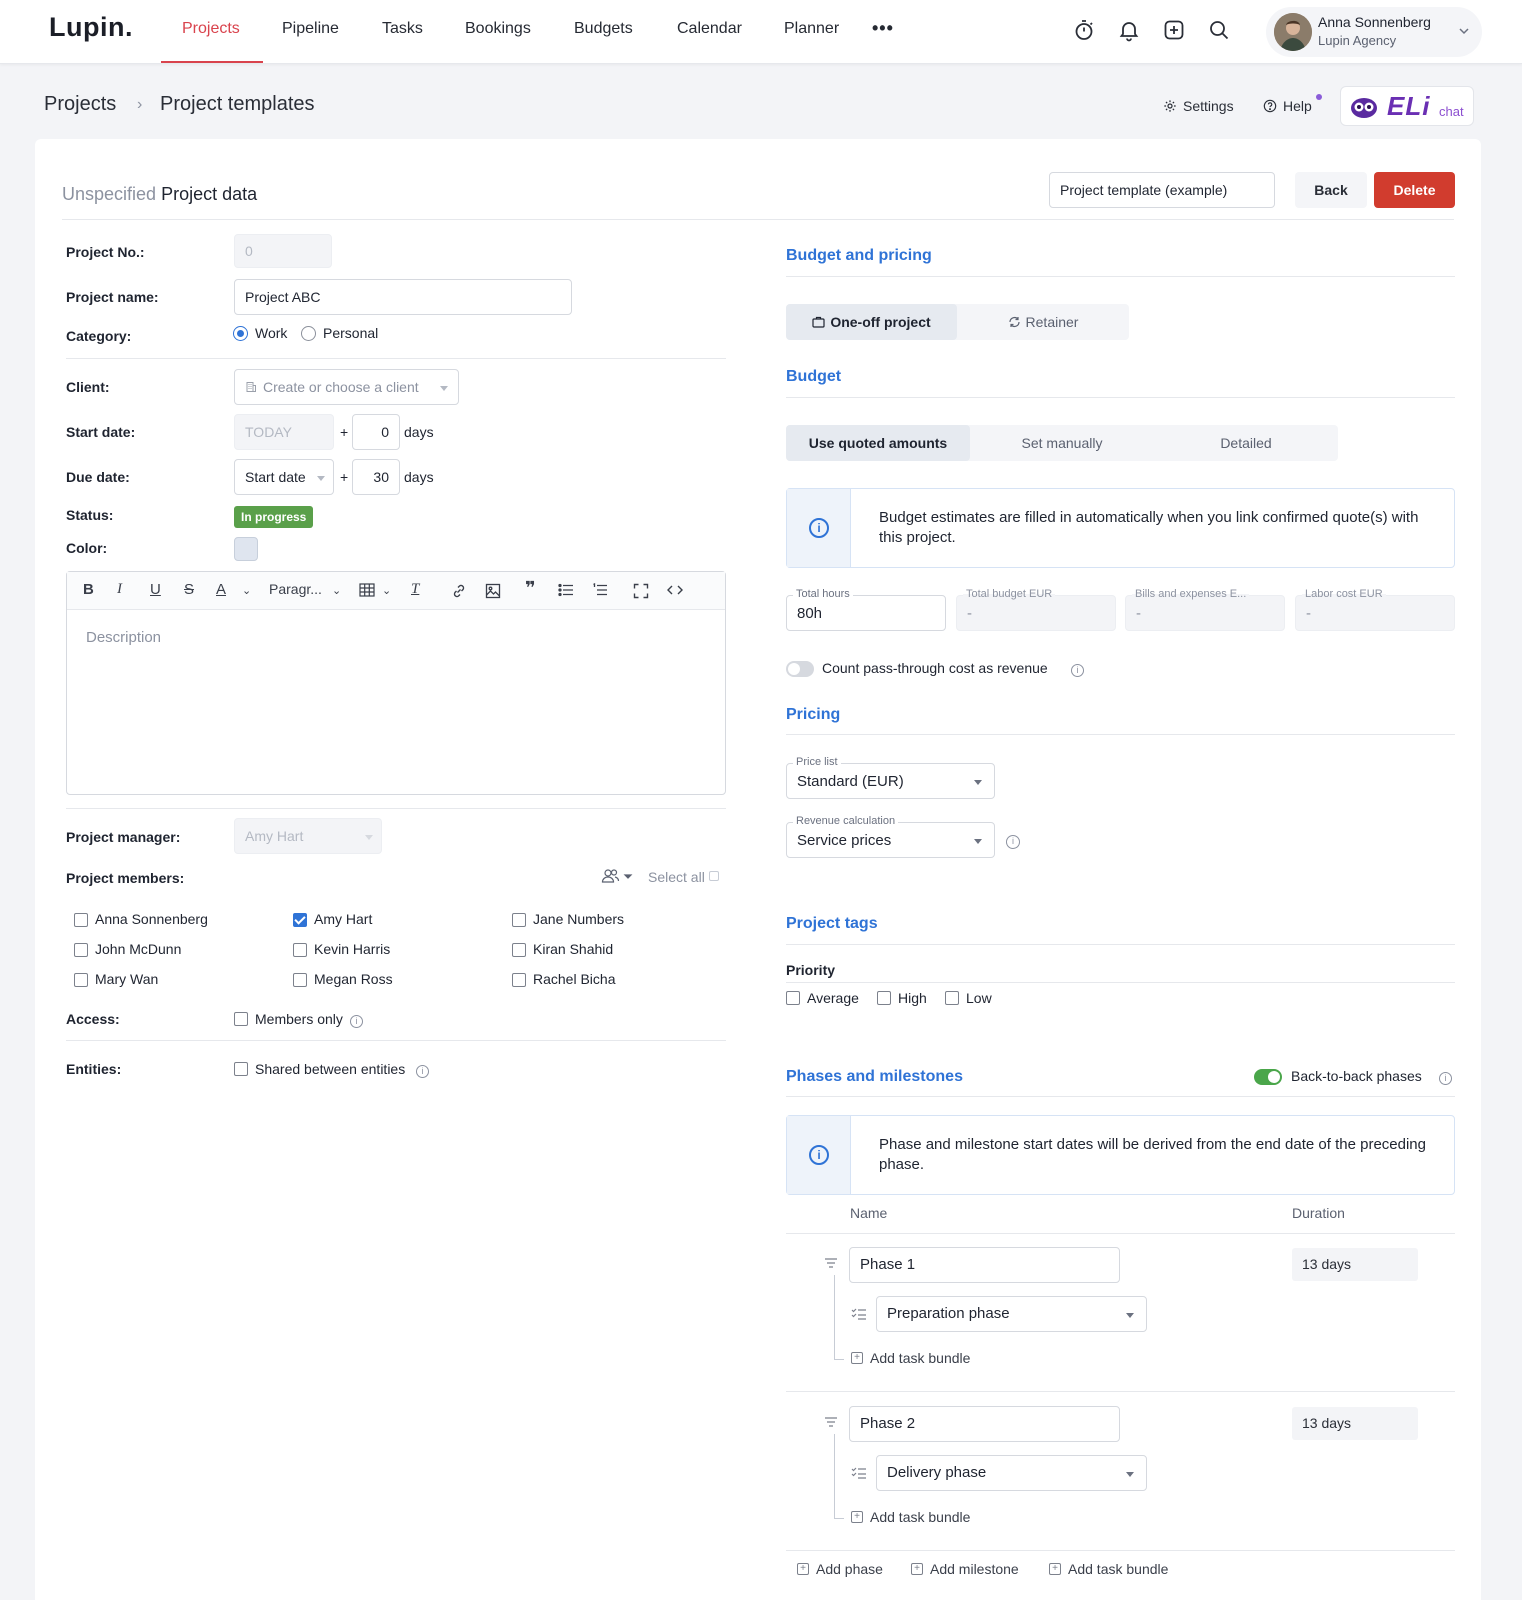 This screenshot has height=1600, width=1522. I want to click on strikethrough-icon: S, so click(189, 589).